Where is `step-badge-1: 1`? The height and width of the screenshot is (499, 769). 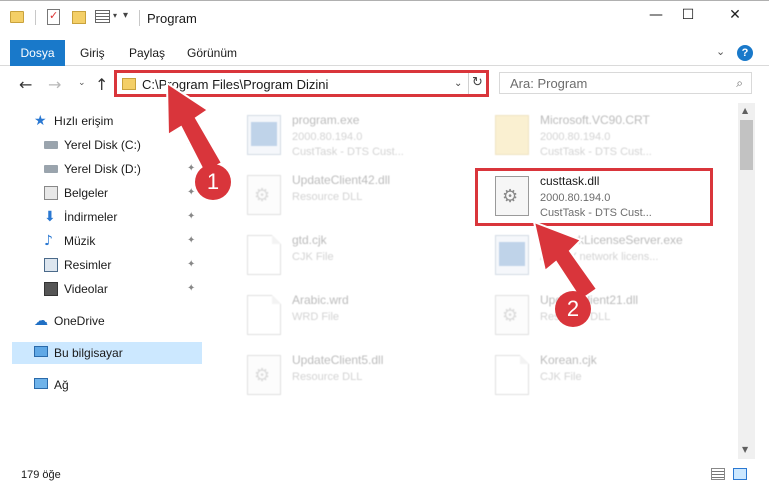 step-badge-1: 1 is located at coordinates (213, 182).